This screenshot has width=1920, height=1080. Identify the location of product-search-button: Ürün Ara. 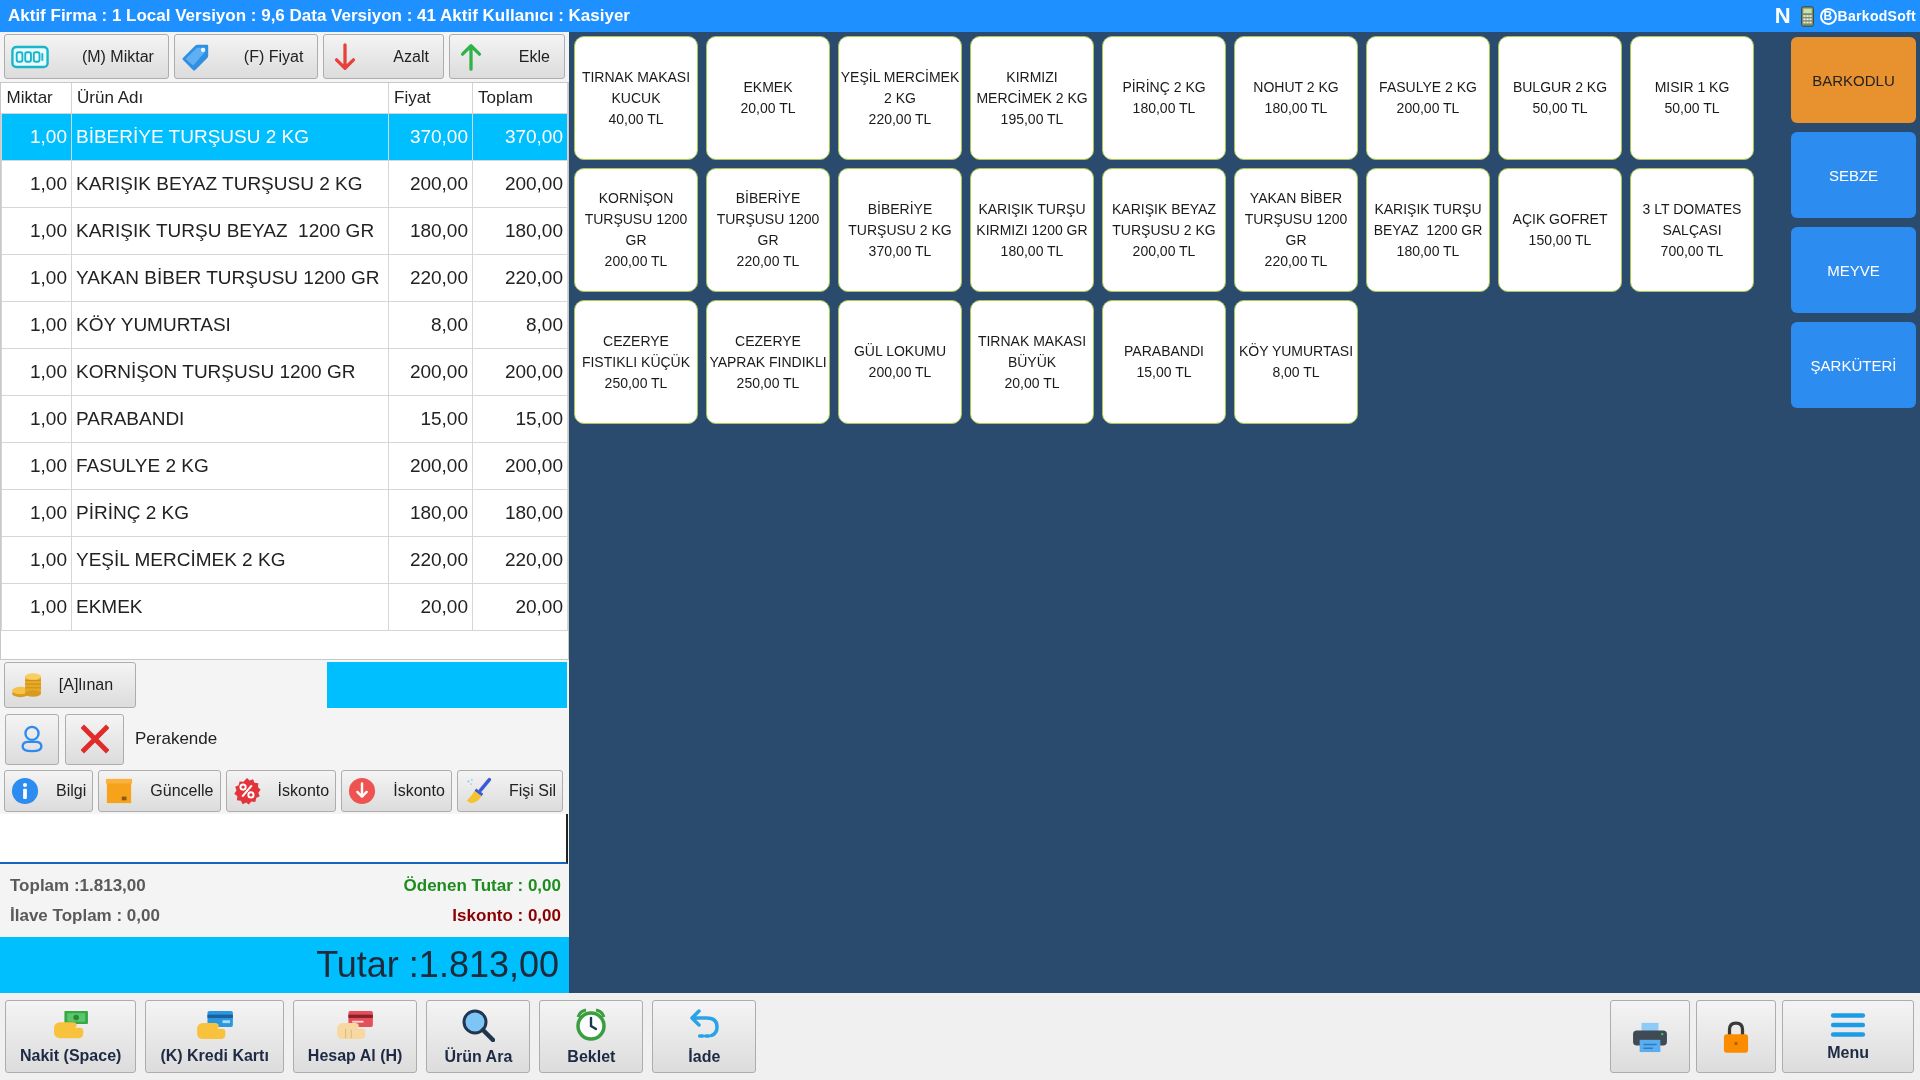
(478, 1036).